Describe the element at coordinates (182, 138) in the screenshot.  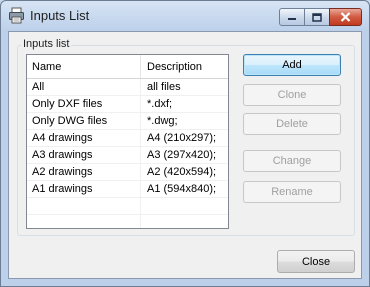
I see `item-description: A4 (210x297);` at that location.